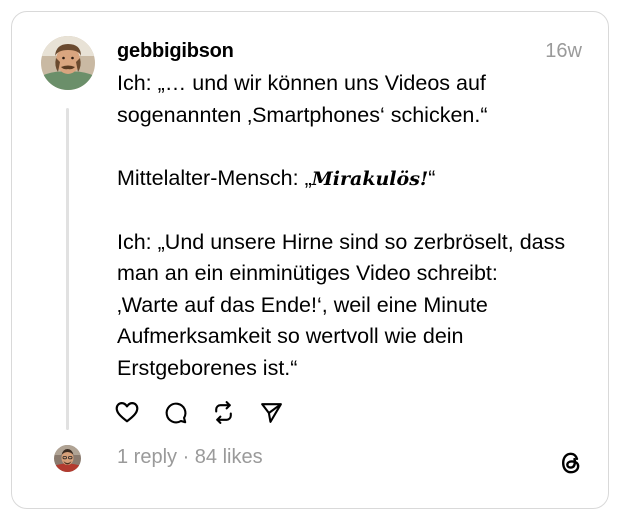 This screenshot has height=521, width=620. What do you see at coordinates (563, 51) in the screenshot?
I see `post-timestamp: 16w` at bounding box center [563, 51].